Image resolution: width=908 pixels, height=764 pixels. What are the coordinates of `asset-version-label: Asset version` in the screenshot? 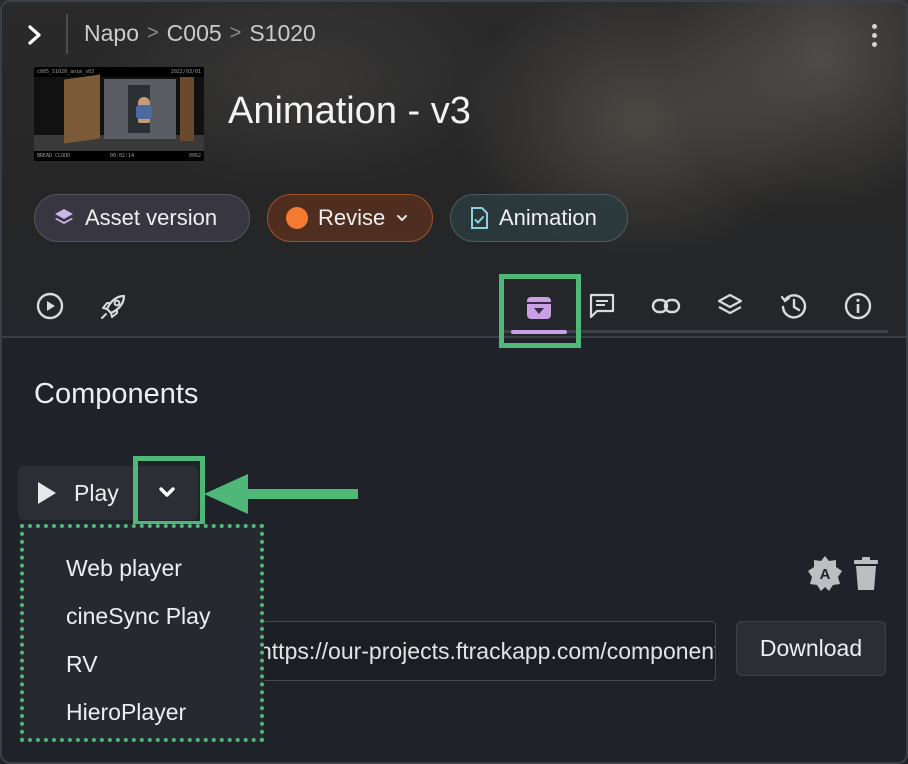 It's located at (151, 217).